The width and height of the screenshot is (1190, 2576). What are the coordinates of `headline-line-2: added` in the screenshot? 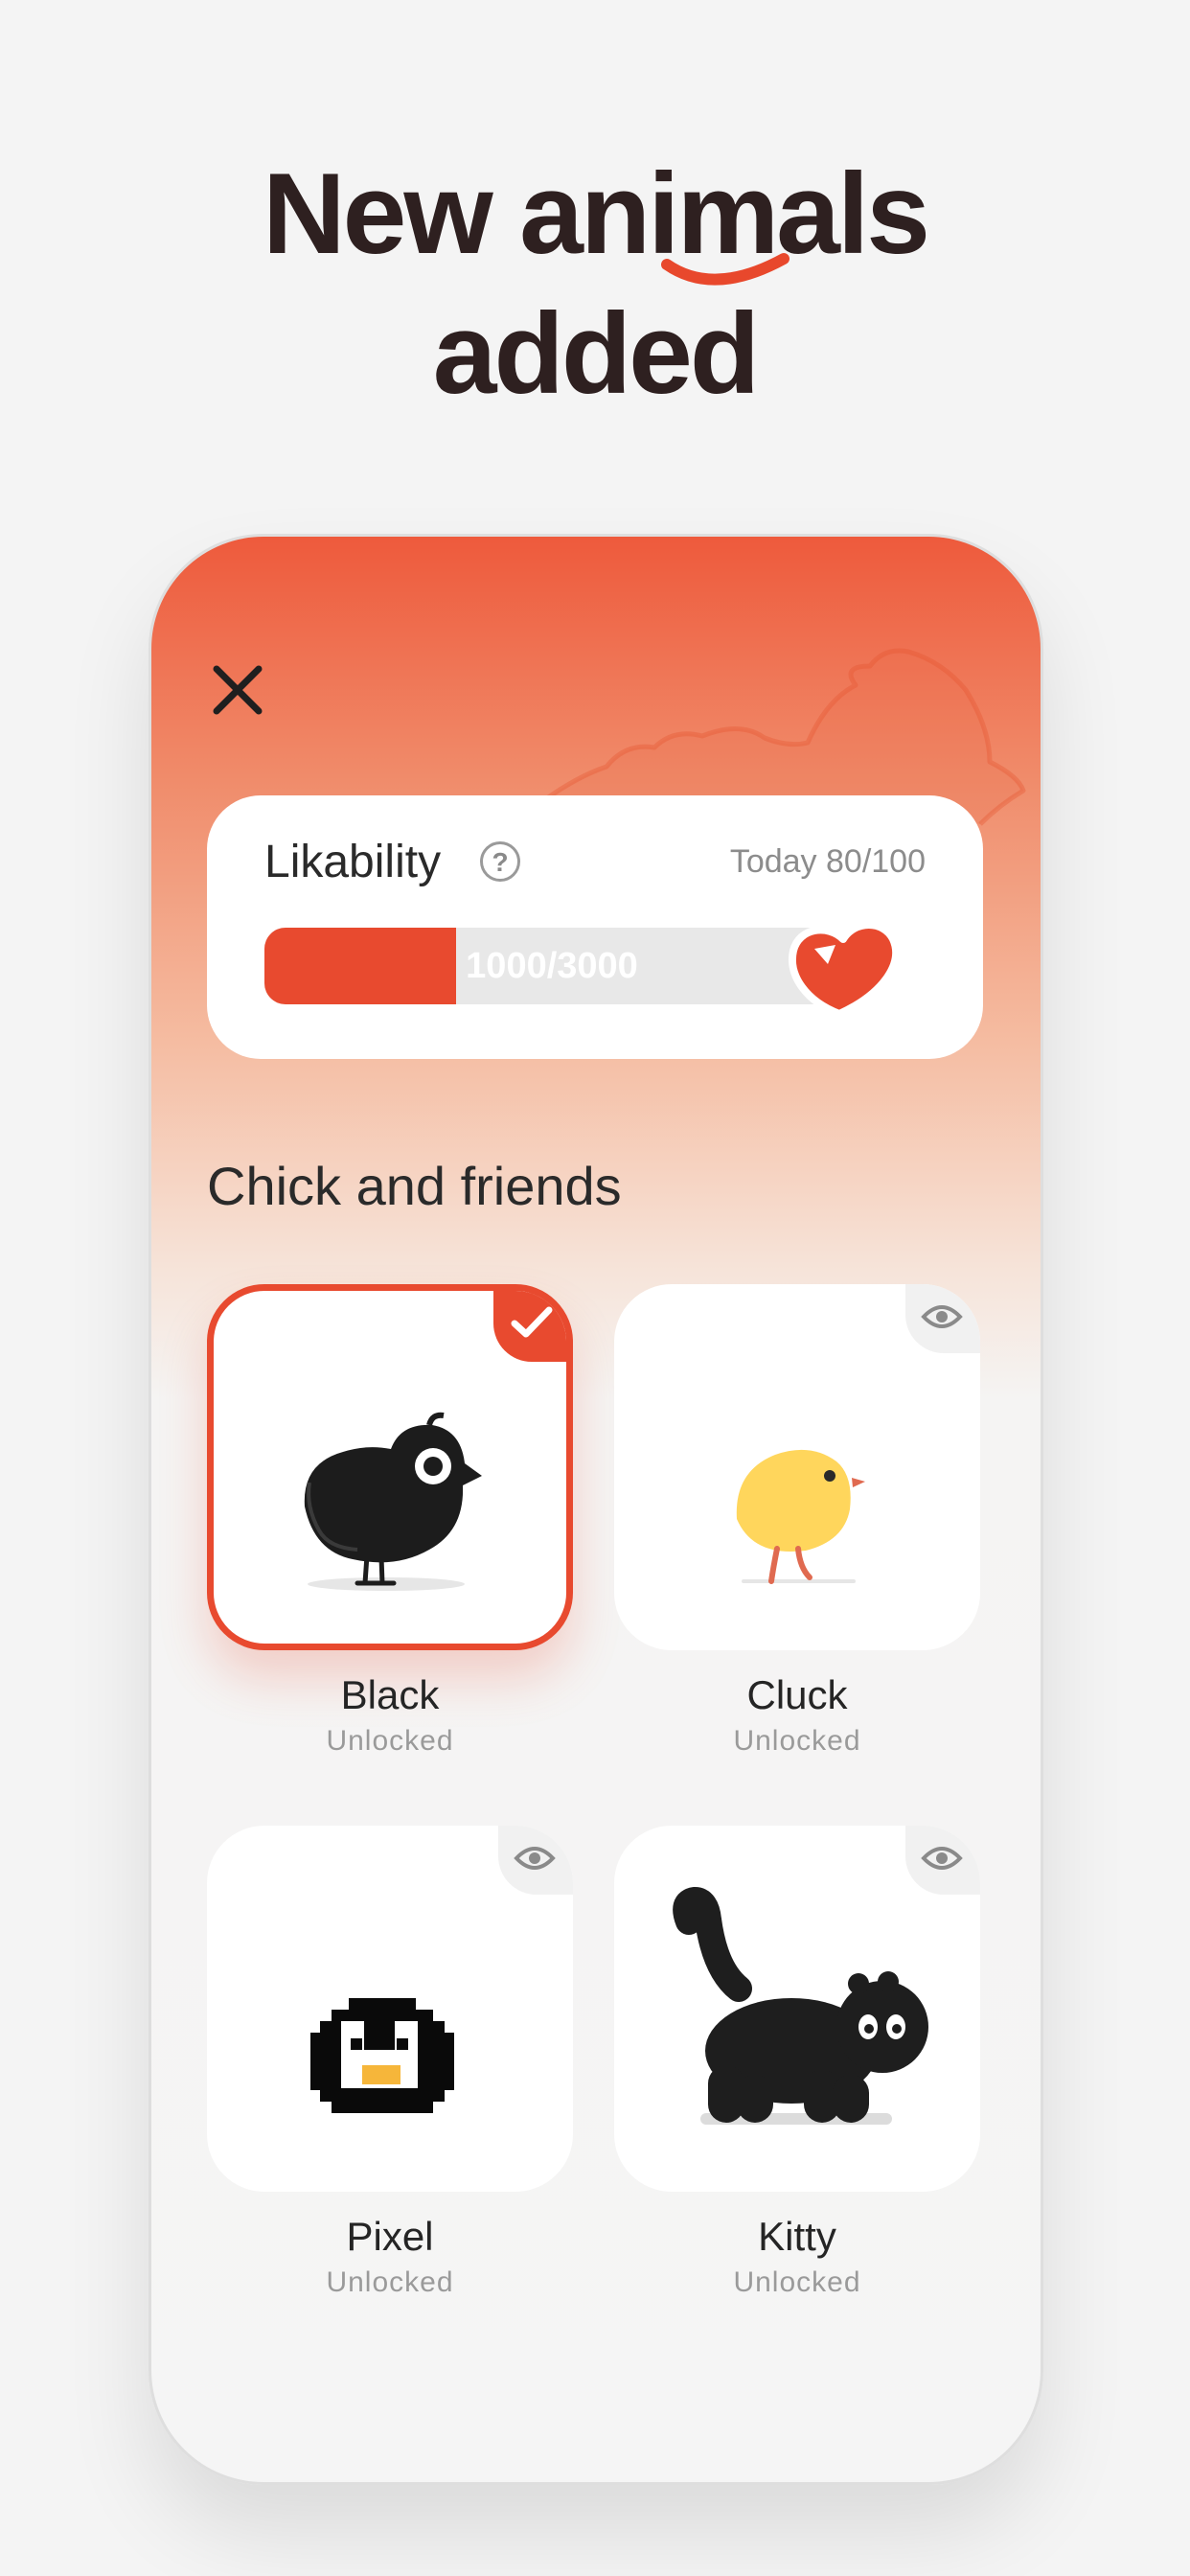 It's located at (596, 353).